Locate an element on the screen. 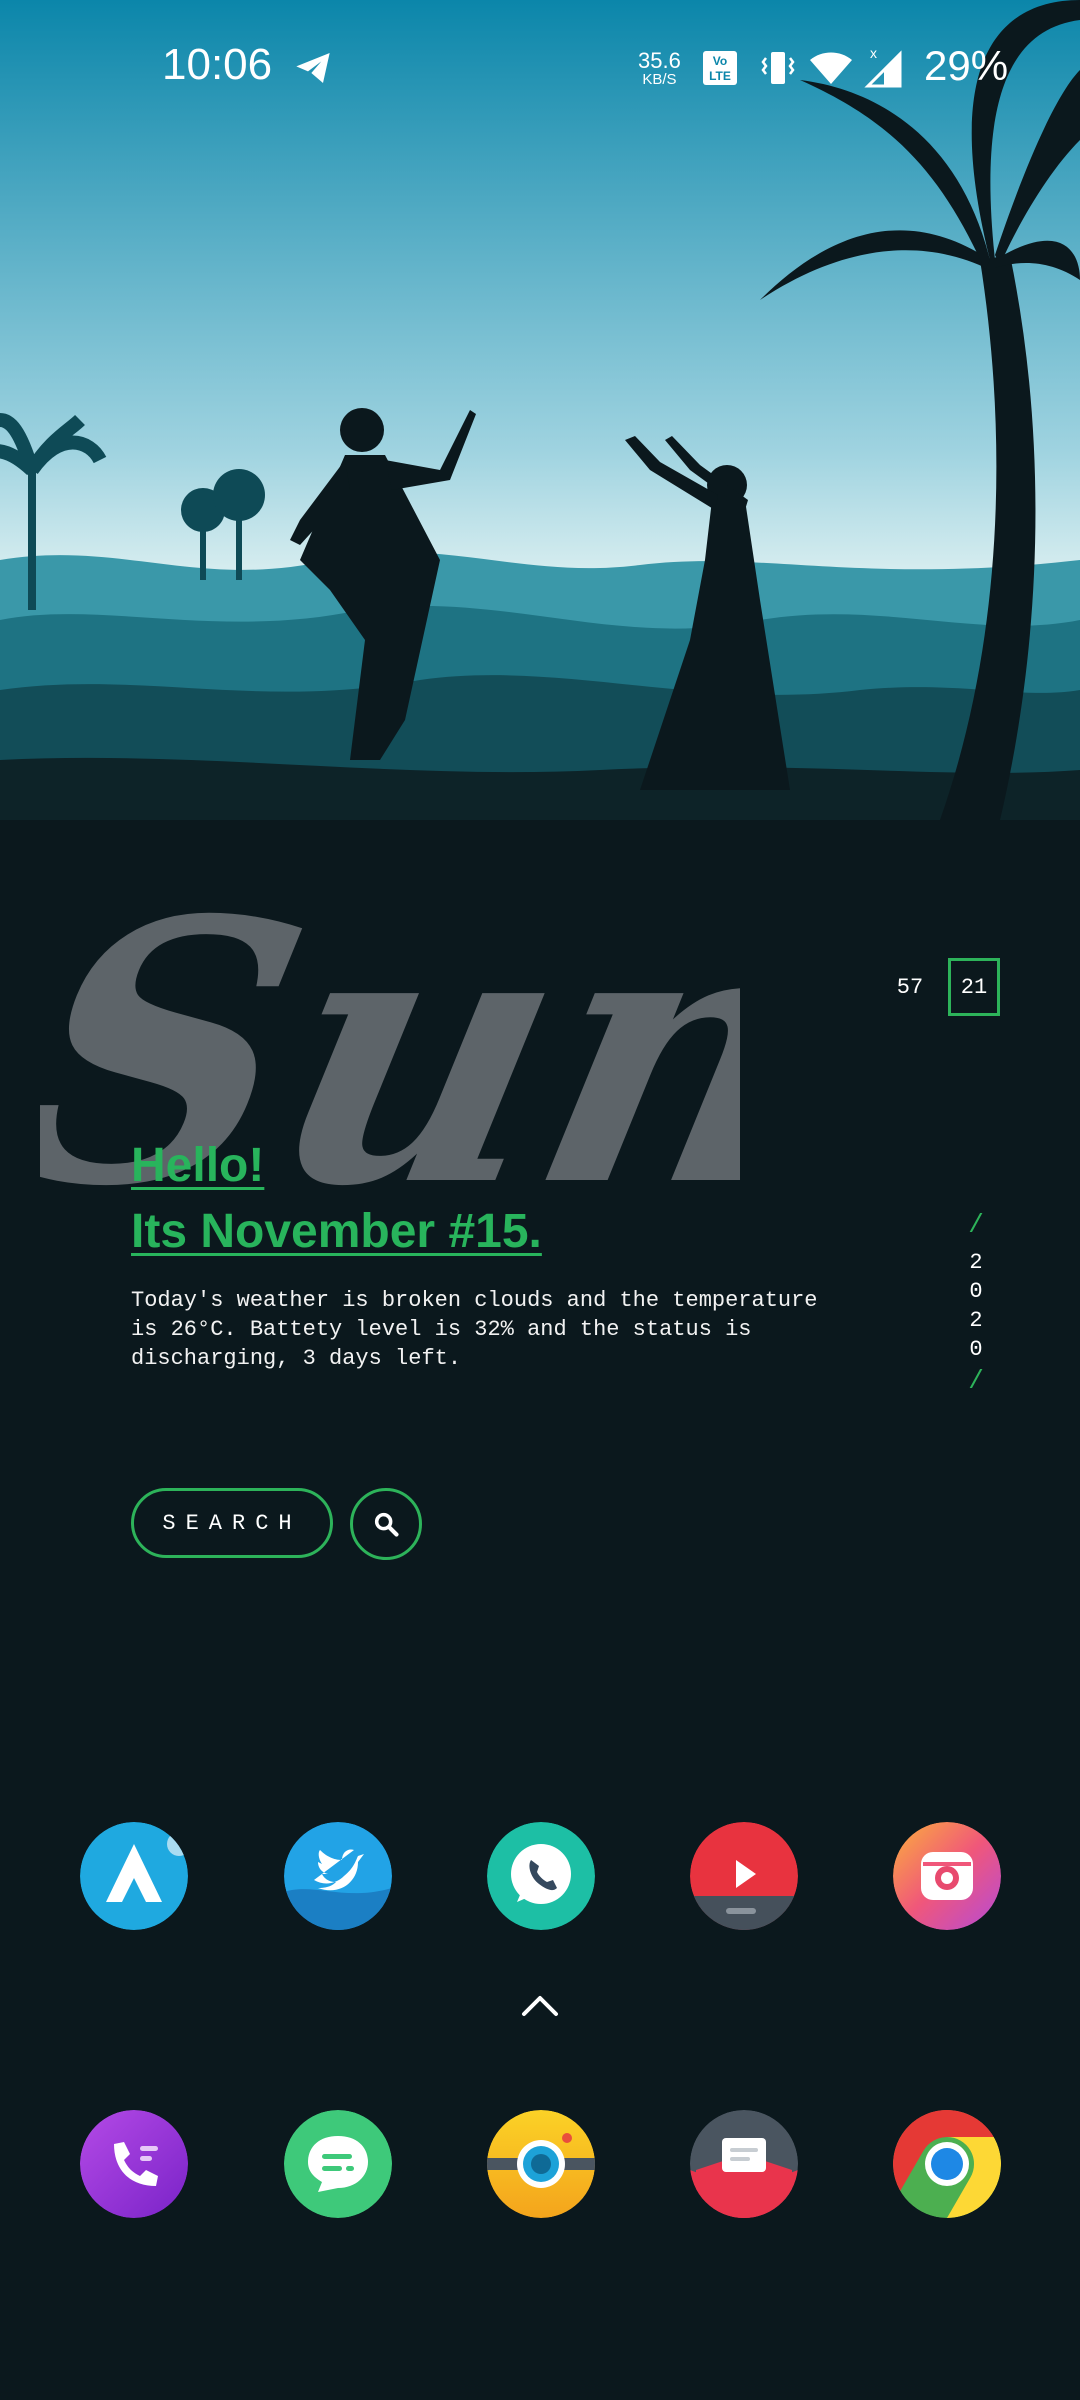 The height and width of the screenshot is (2400, 1080). year-vertical: / 2 0 2 0 / is located at coordinates (976, 1308).